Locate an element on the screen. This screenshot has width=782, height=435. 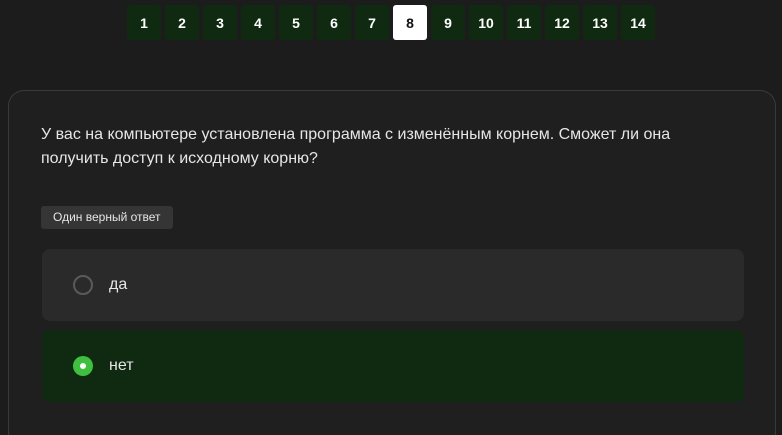
answer-option-no: нет is located at coordinates (393, 366).